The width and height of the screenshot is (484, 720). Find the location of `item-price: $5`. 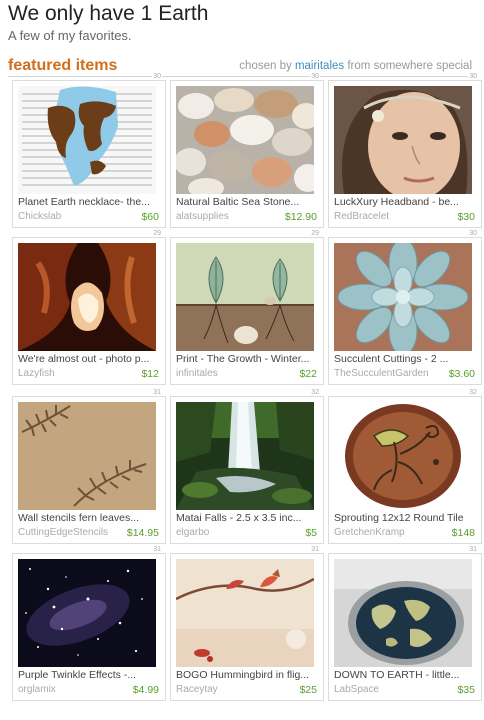

item-price: $5 is located at coordinates (311, 533).